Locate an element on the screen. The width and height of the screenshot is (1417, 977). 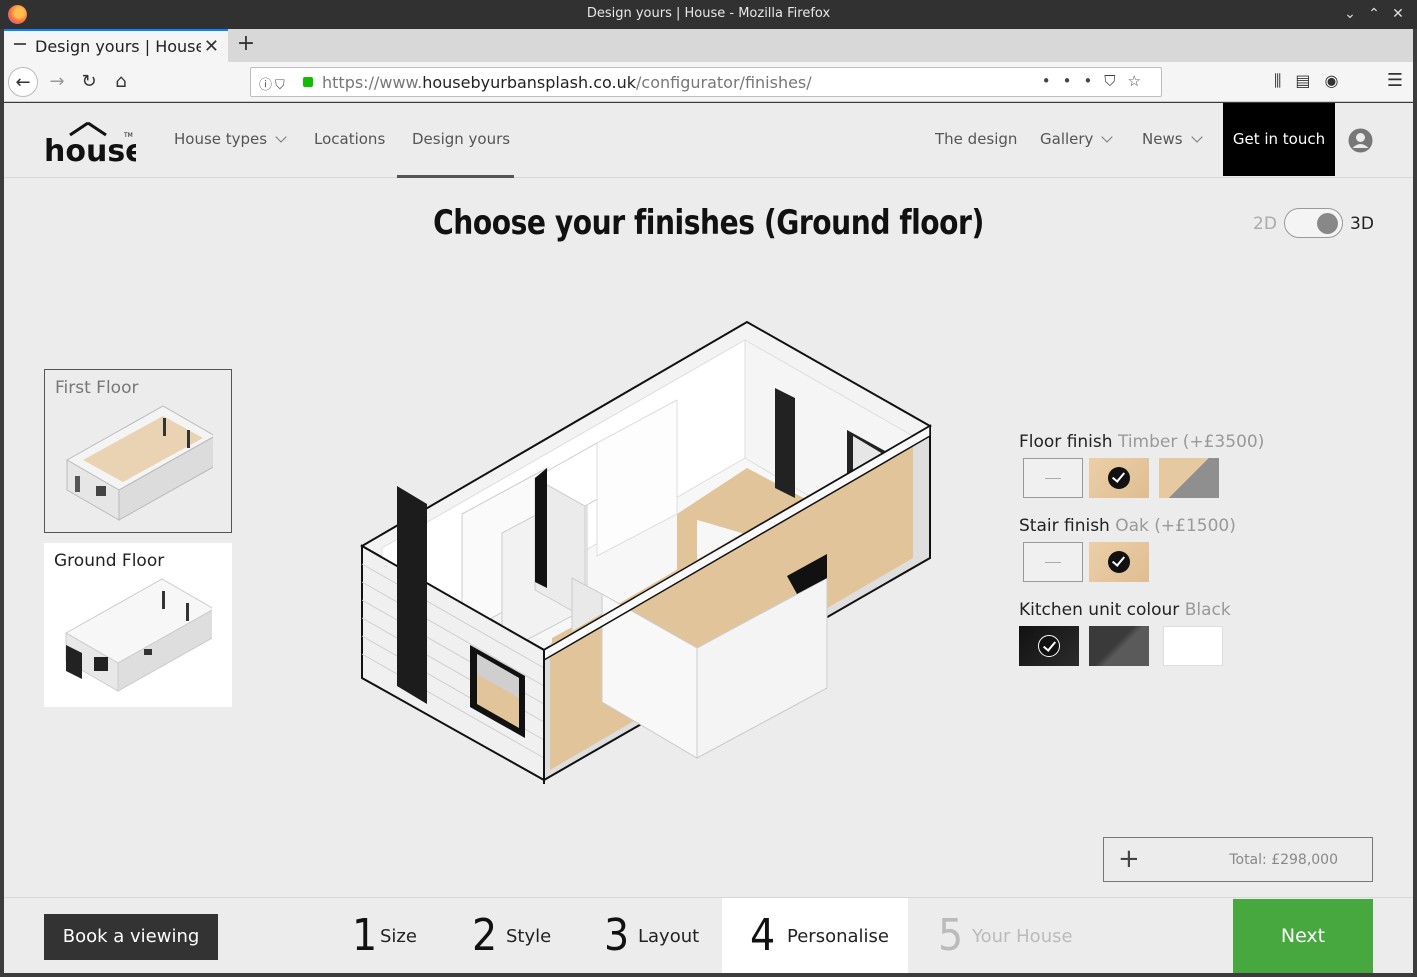
close-tab-icon: ✕ is located at coordinates (211, 46).